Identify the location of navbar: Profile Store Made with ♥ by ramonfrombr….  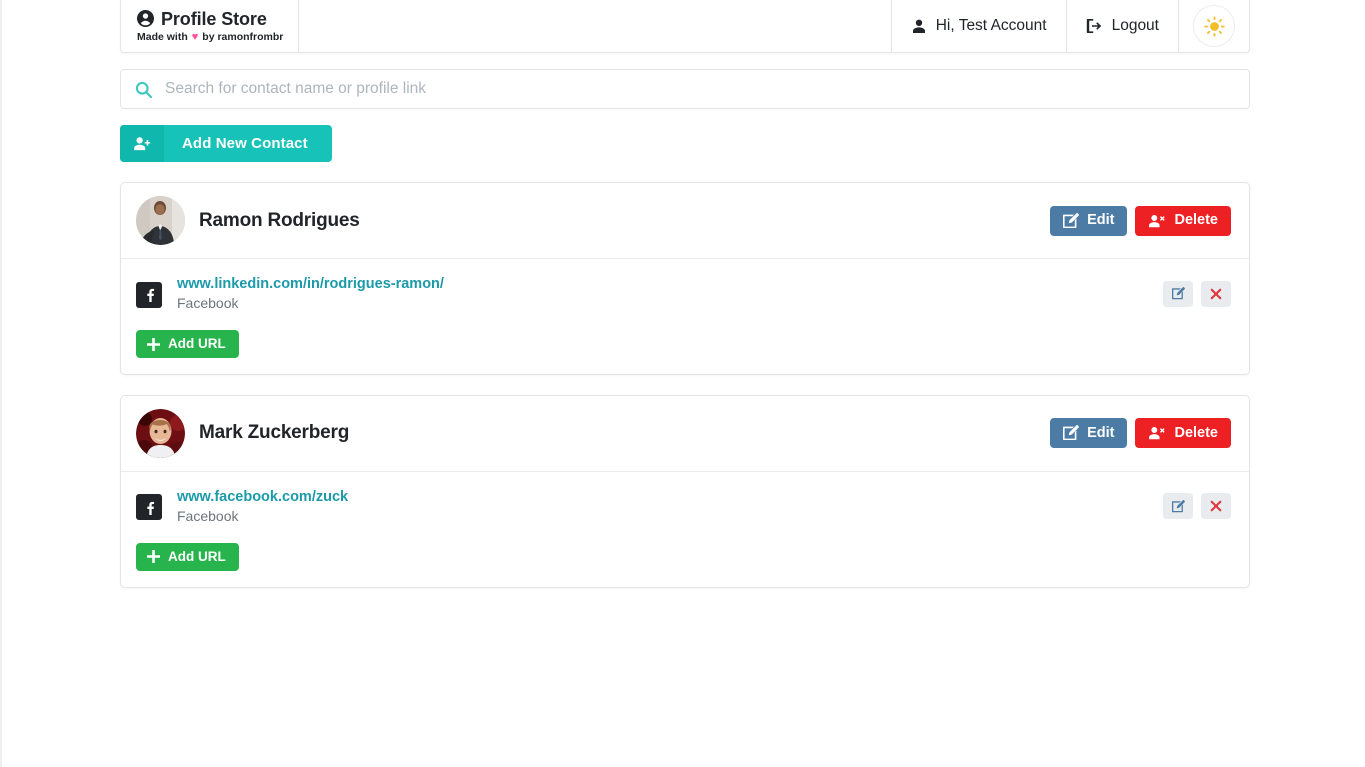
(685, 26).